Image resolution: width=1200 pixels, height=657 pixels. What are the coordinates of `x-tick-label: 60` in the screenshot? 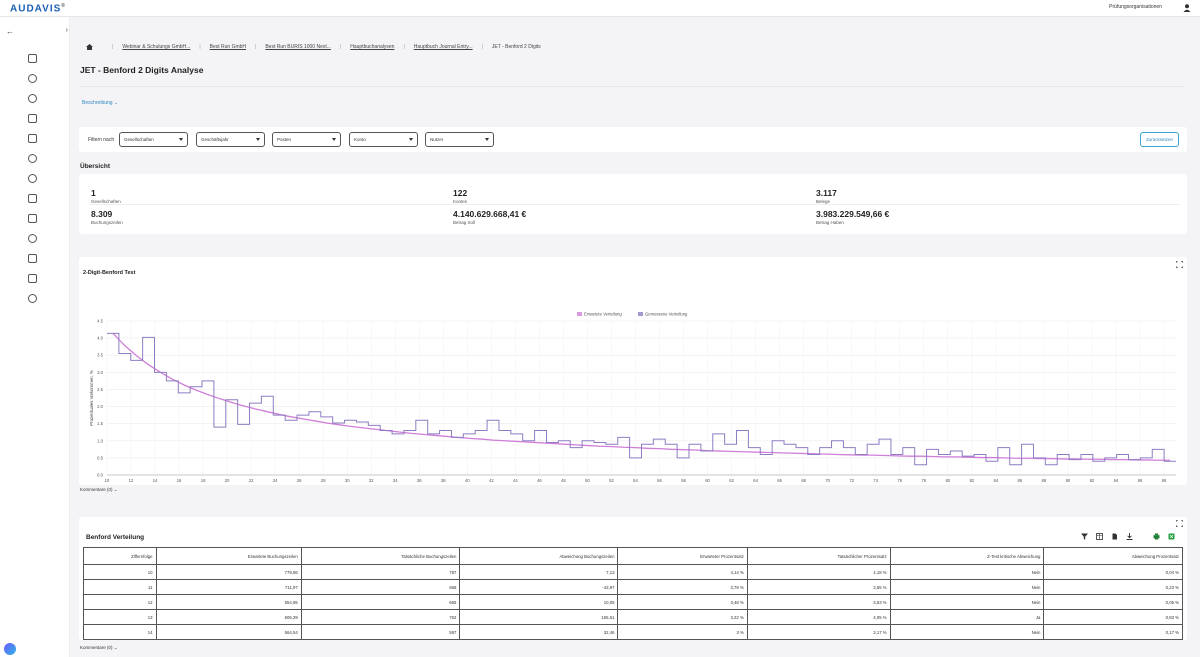 It's located at (707, 480).